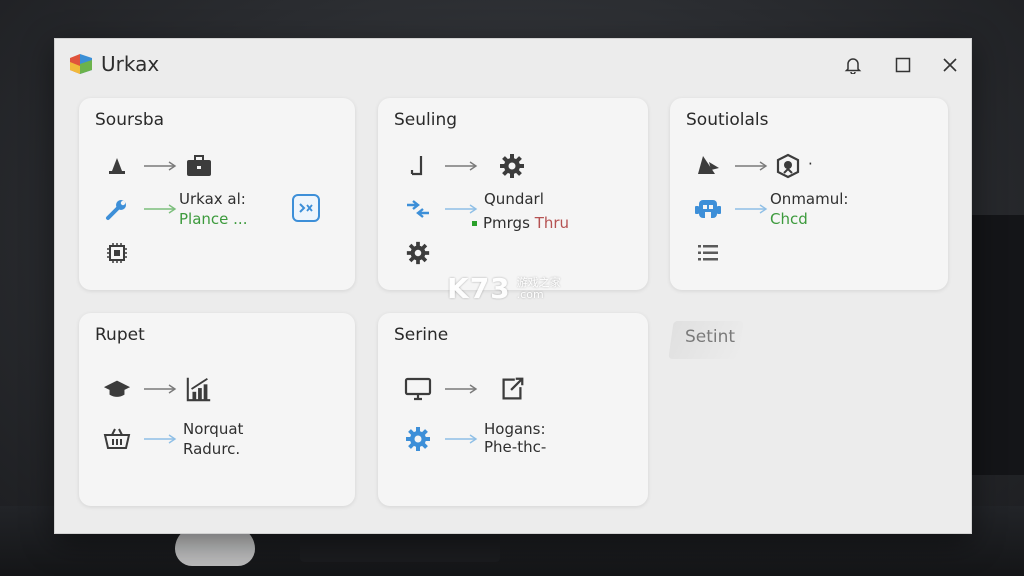 This screenshot has width=1024, height=576. Describe the element at coordinates (710, 337) in the screenshot. I see `setint-title: Setint` at that location.